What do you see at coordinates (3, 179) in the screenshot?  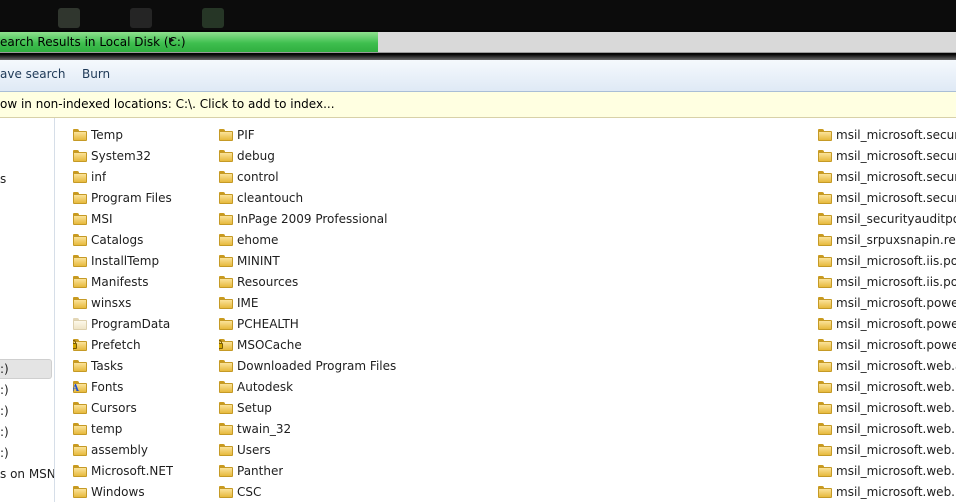 I see `nav-item: s` at bounding box center [3, 179].